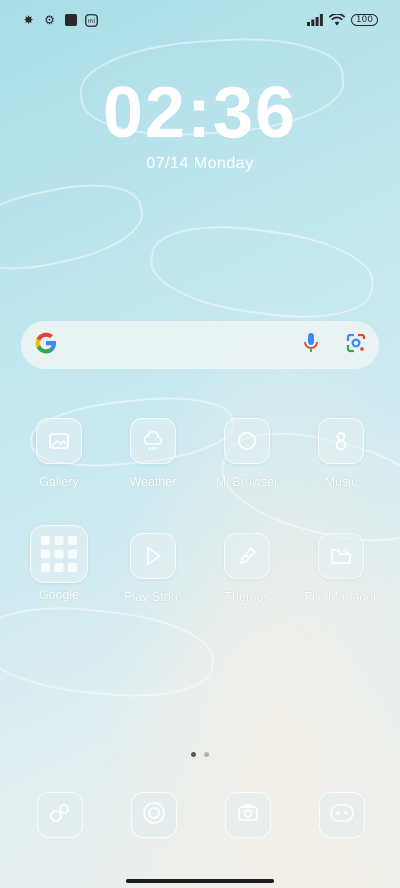 The image size is (400, 888). I want to click on themes-icon, so click(247, 556).